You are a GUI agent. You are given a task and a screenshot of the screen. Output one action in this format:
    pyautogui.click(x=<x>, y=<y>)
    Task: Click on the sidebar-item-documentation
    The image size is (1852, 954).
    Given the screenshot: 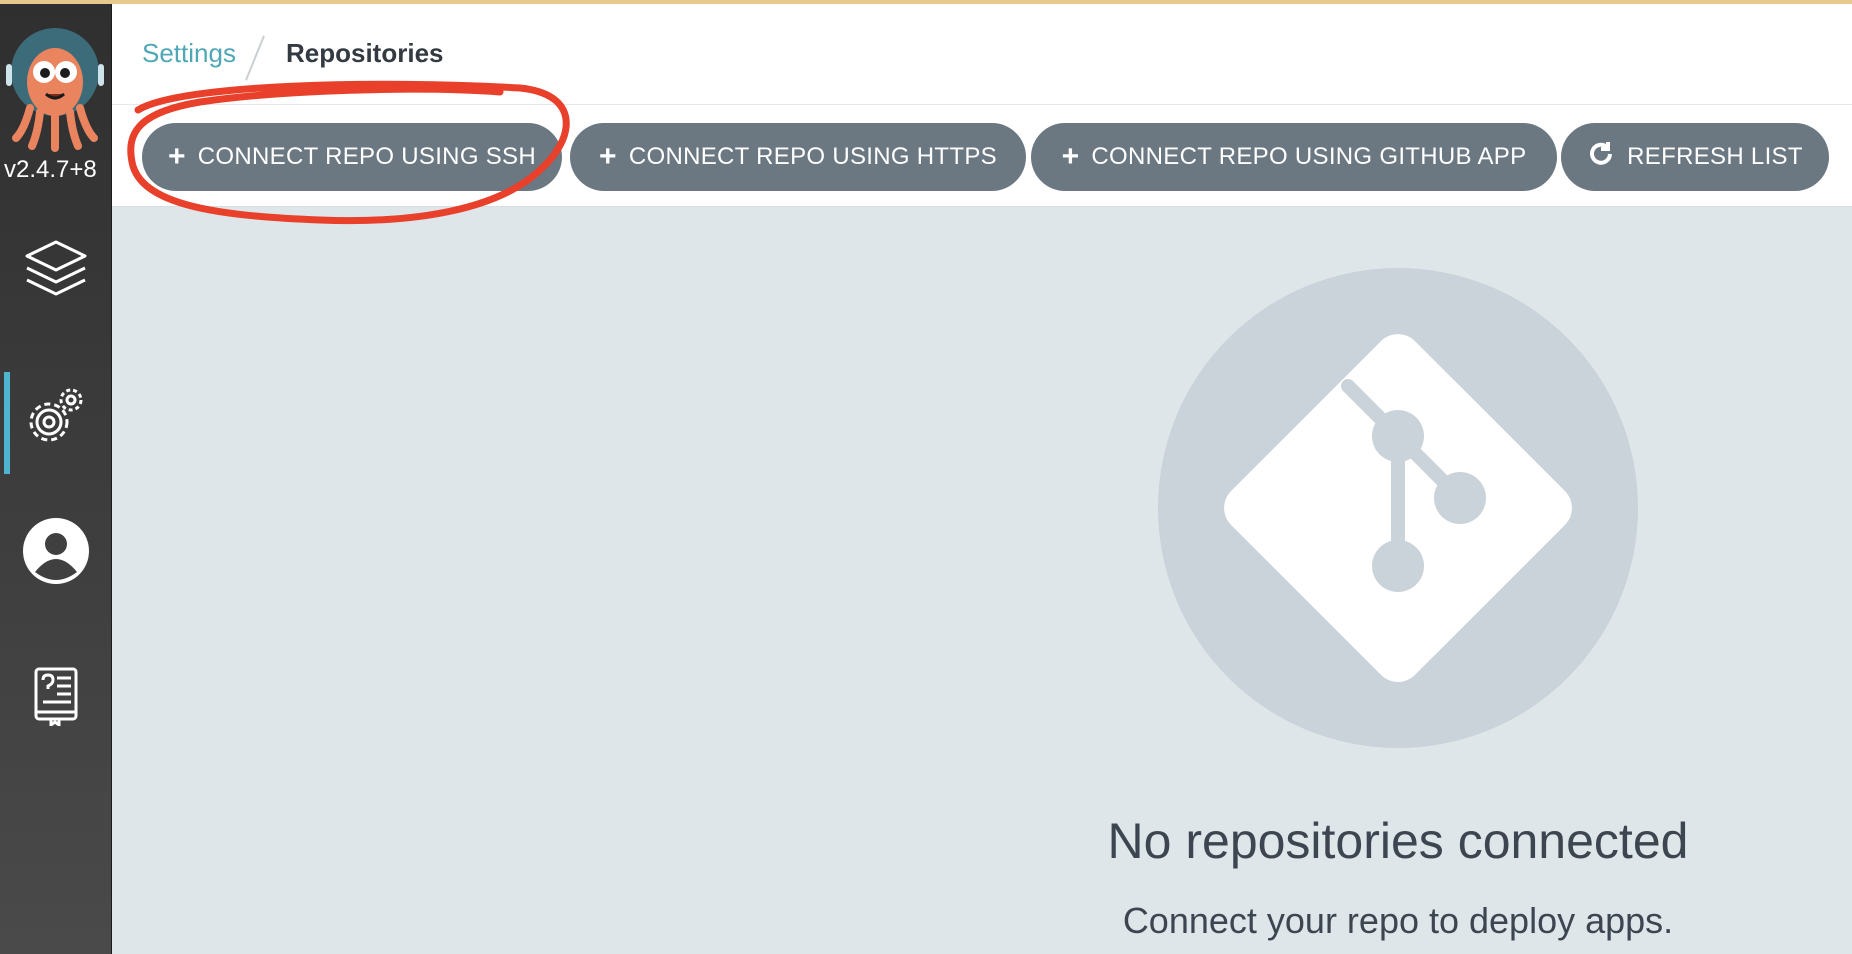 What is the action you would take?
    pyautogui.click(x=55, y=698)
    